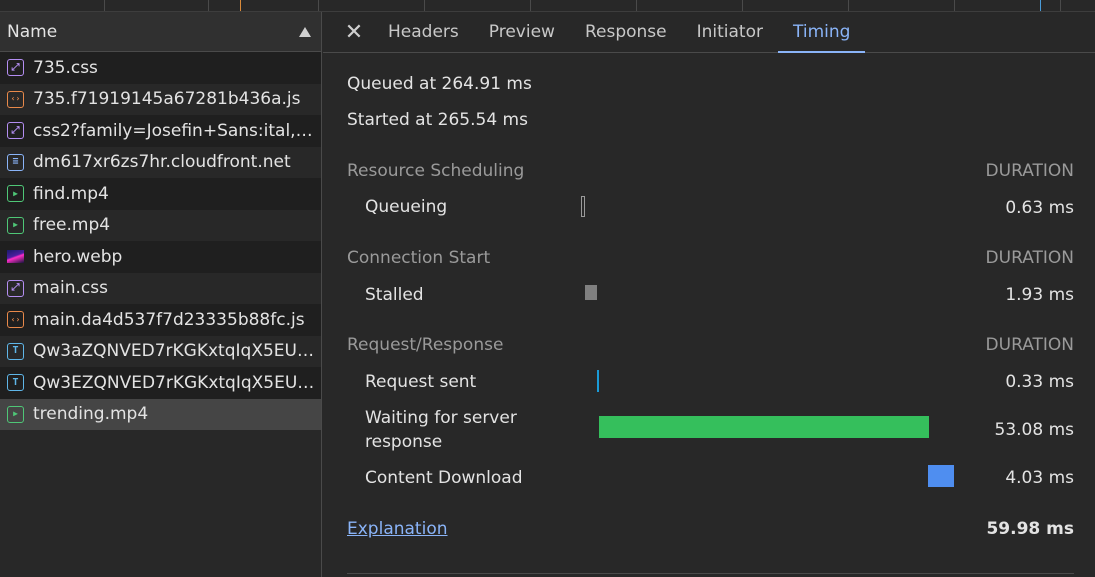  I want to click on name-column-label: Name, so click(32, 31).